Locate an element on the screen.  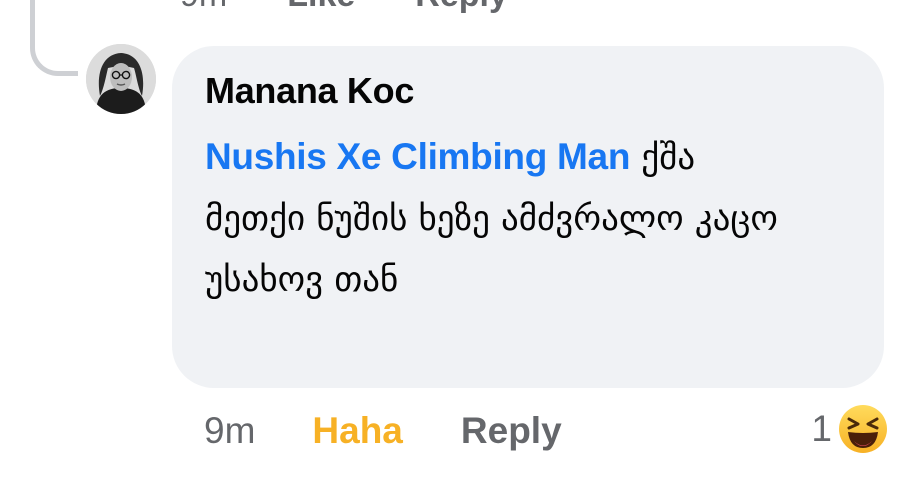
reaction-summary: 1 is located at coordinates (849, 429).